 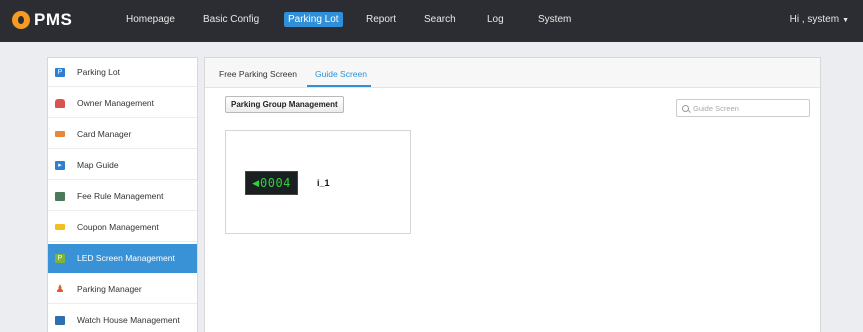 I want to click on sidebar-item-label: LED Screen Management, so click(x=126, y=258).